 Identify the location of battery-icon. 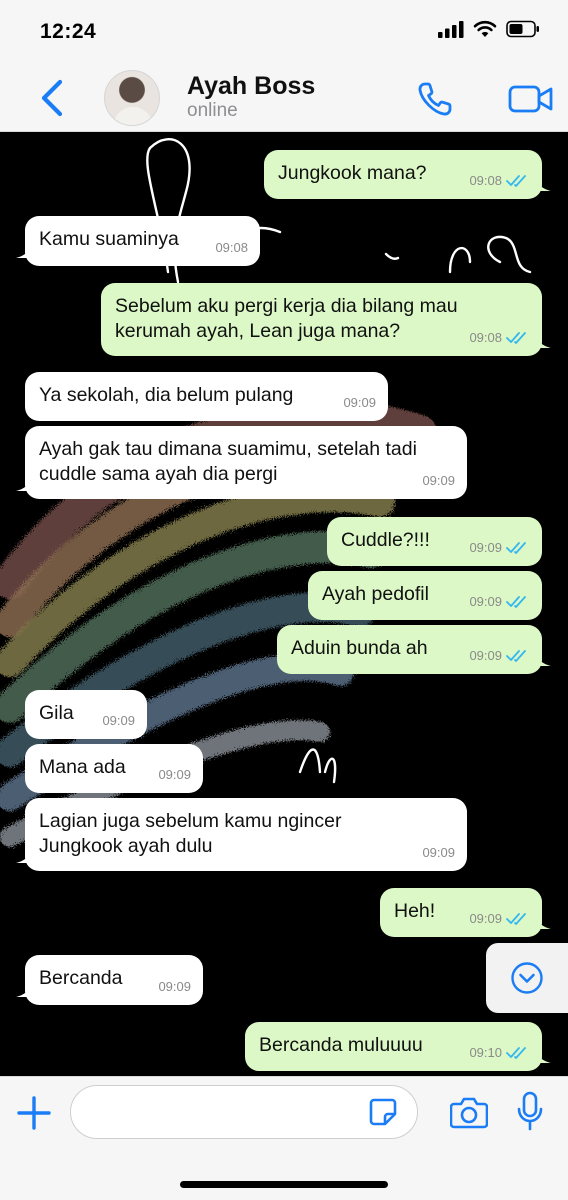
(522, 29).